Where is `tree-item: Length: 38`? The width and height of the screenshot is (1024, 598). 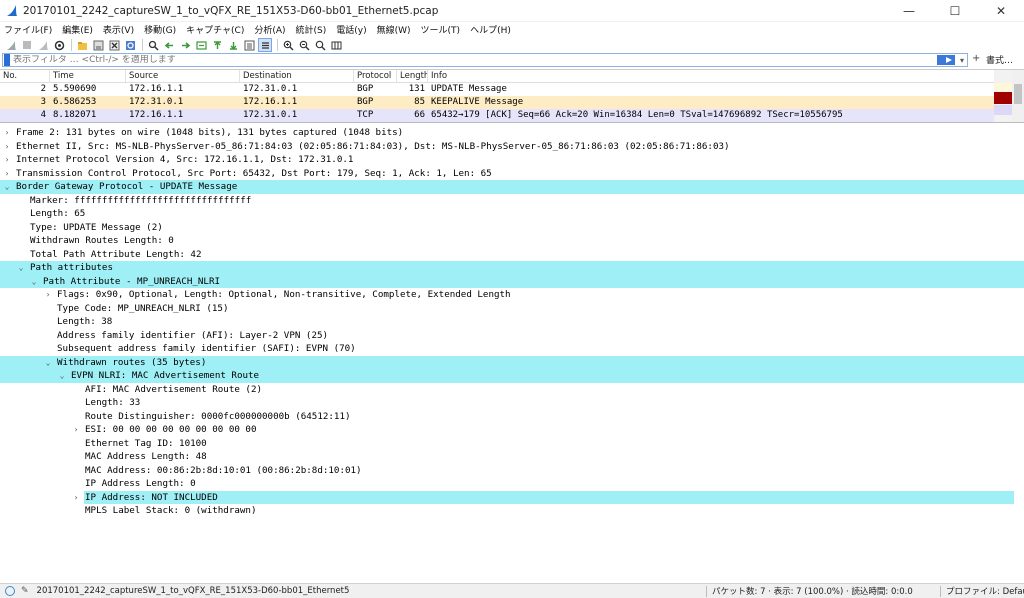 tree-item: Length: 38 is located at coordinates (512, 322).